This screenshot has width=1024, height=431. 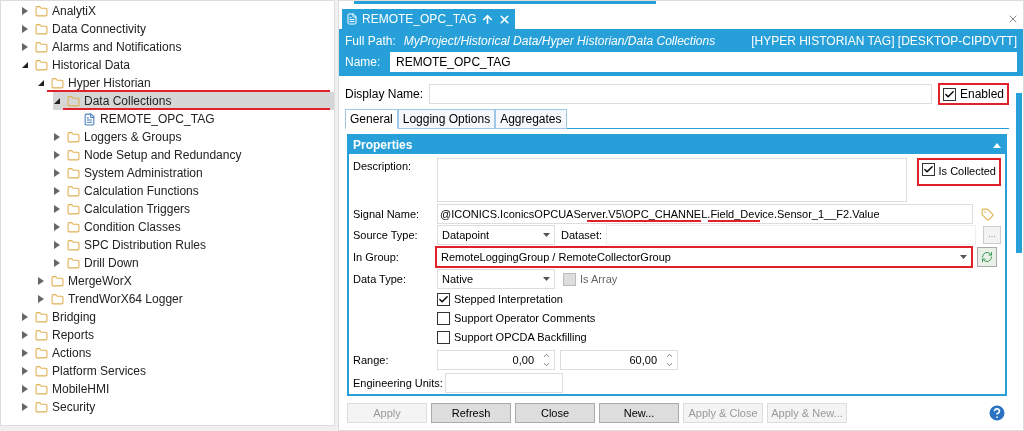 I want to click on data-type-dropdown: Native, so click(x=496, y=279).